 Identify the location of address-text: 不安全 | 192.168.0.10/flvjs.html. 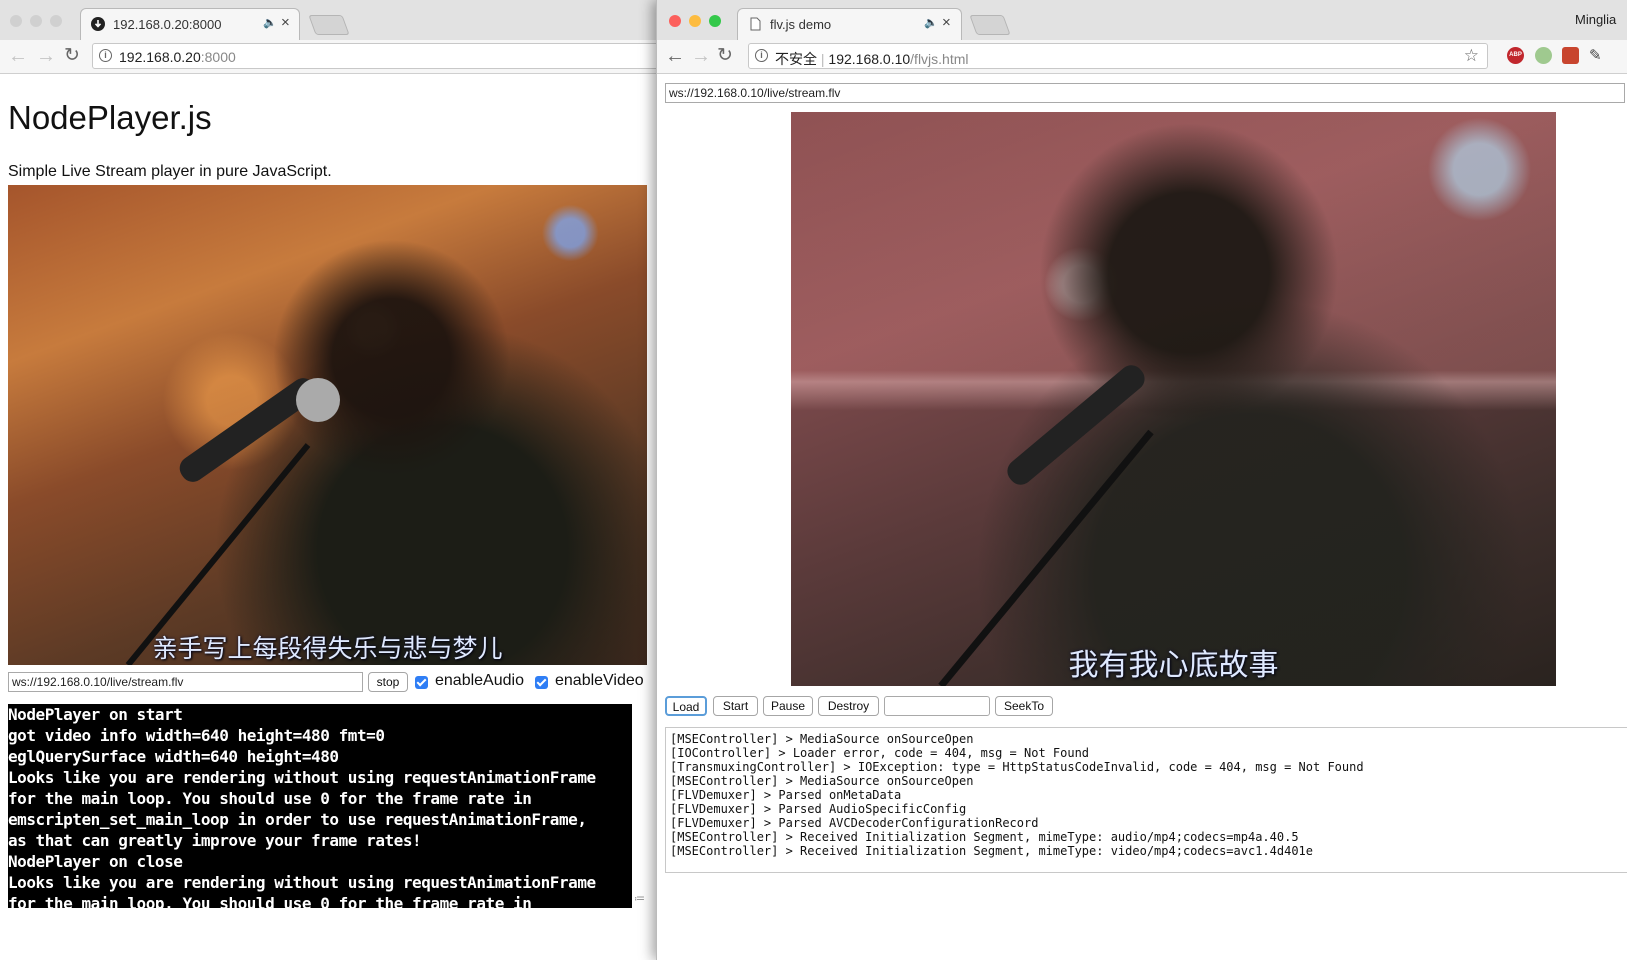
(872, 59).